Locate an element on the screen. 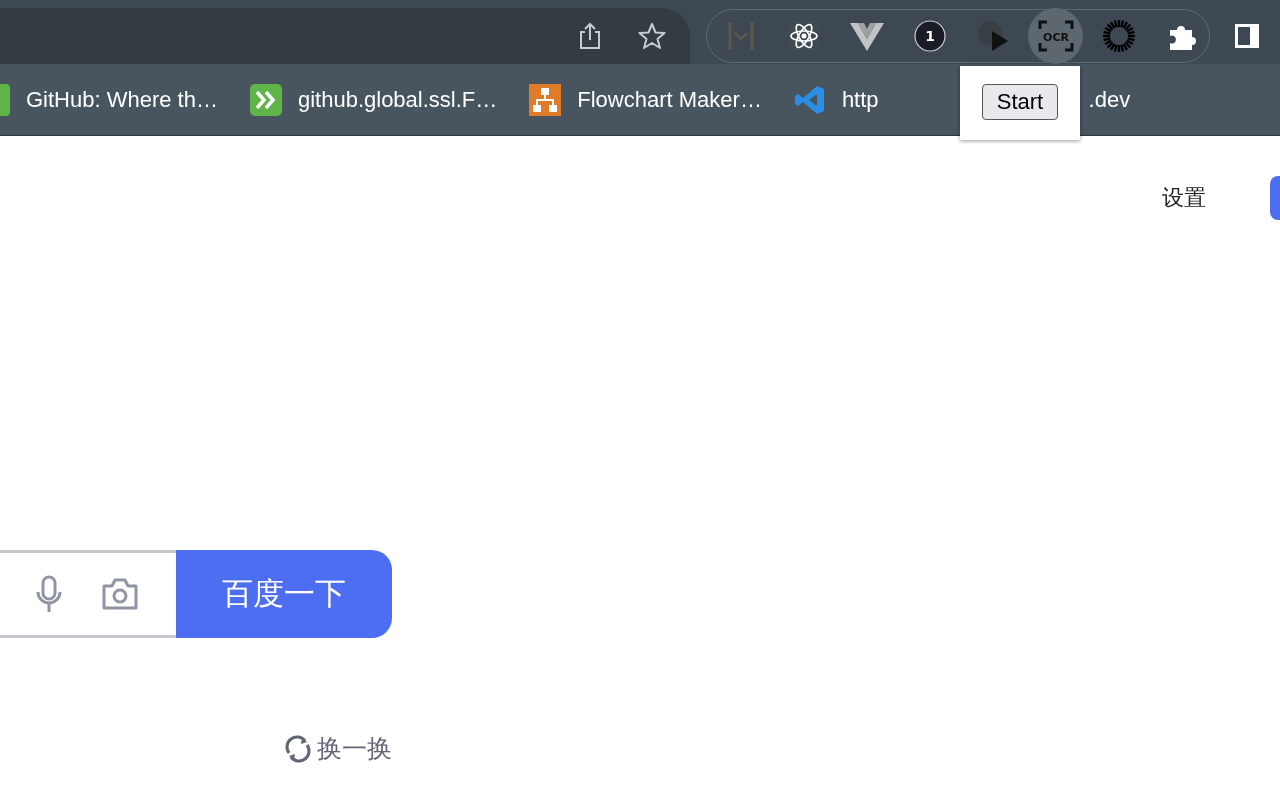 This screenshot has width=1280, height=800. settings-link: 设置 is located at coordinates (1184, 198).